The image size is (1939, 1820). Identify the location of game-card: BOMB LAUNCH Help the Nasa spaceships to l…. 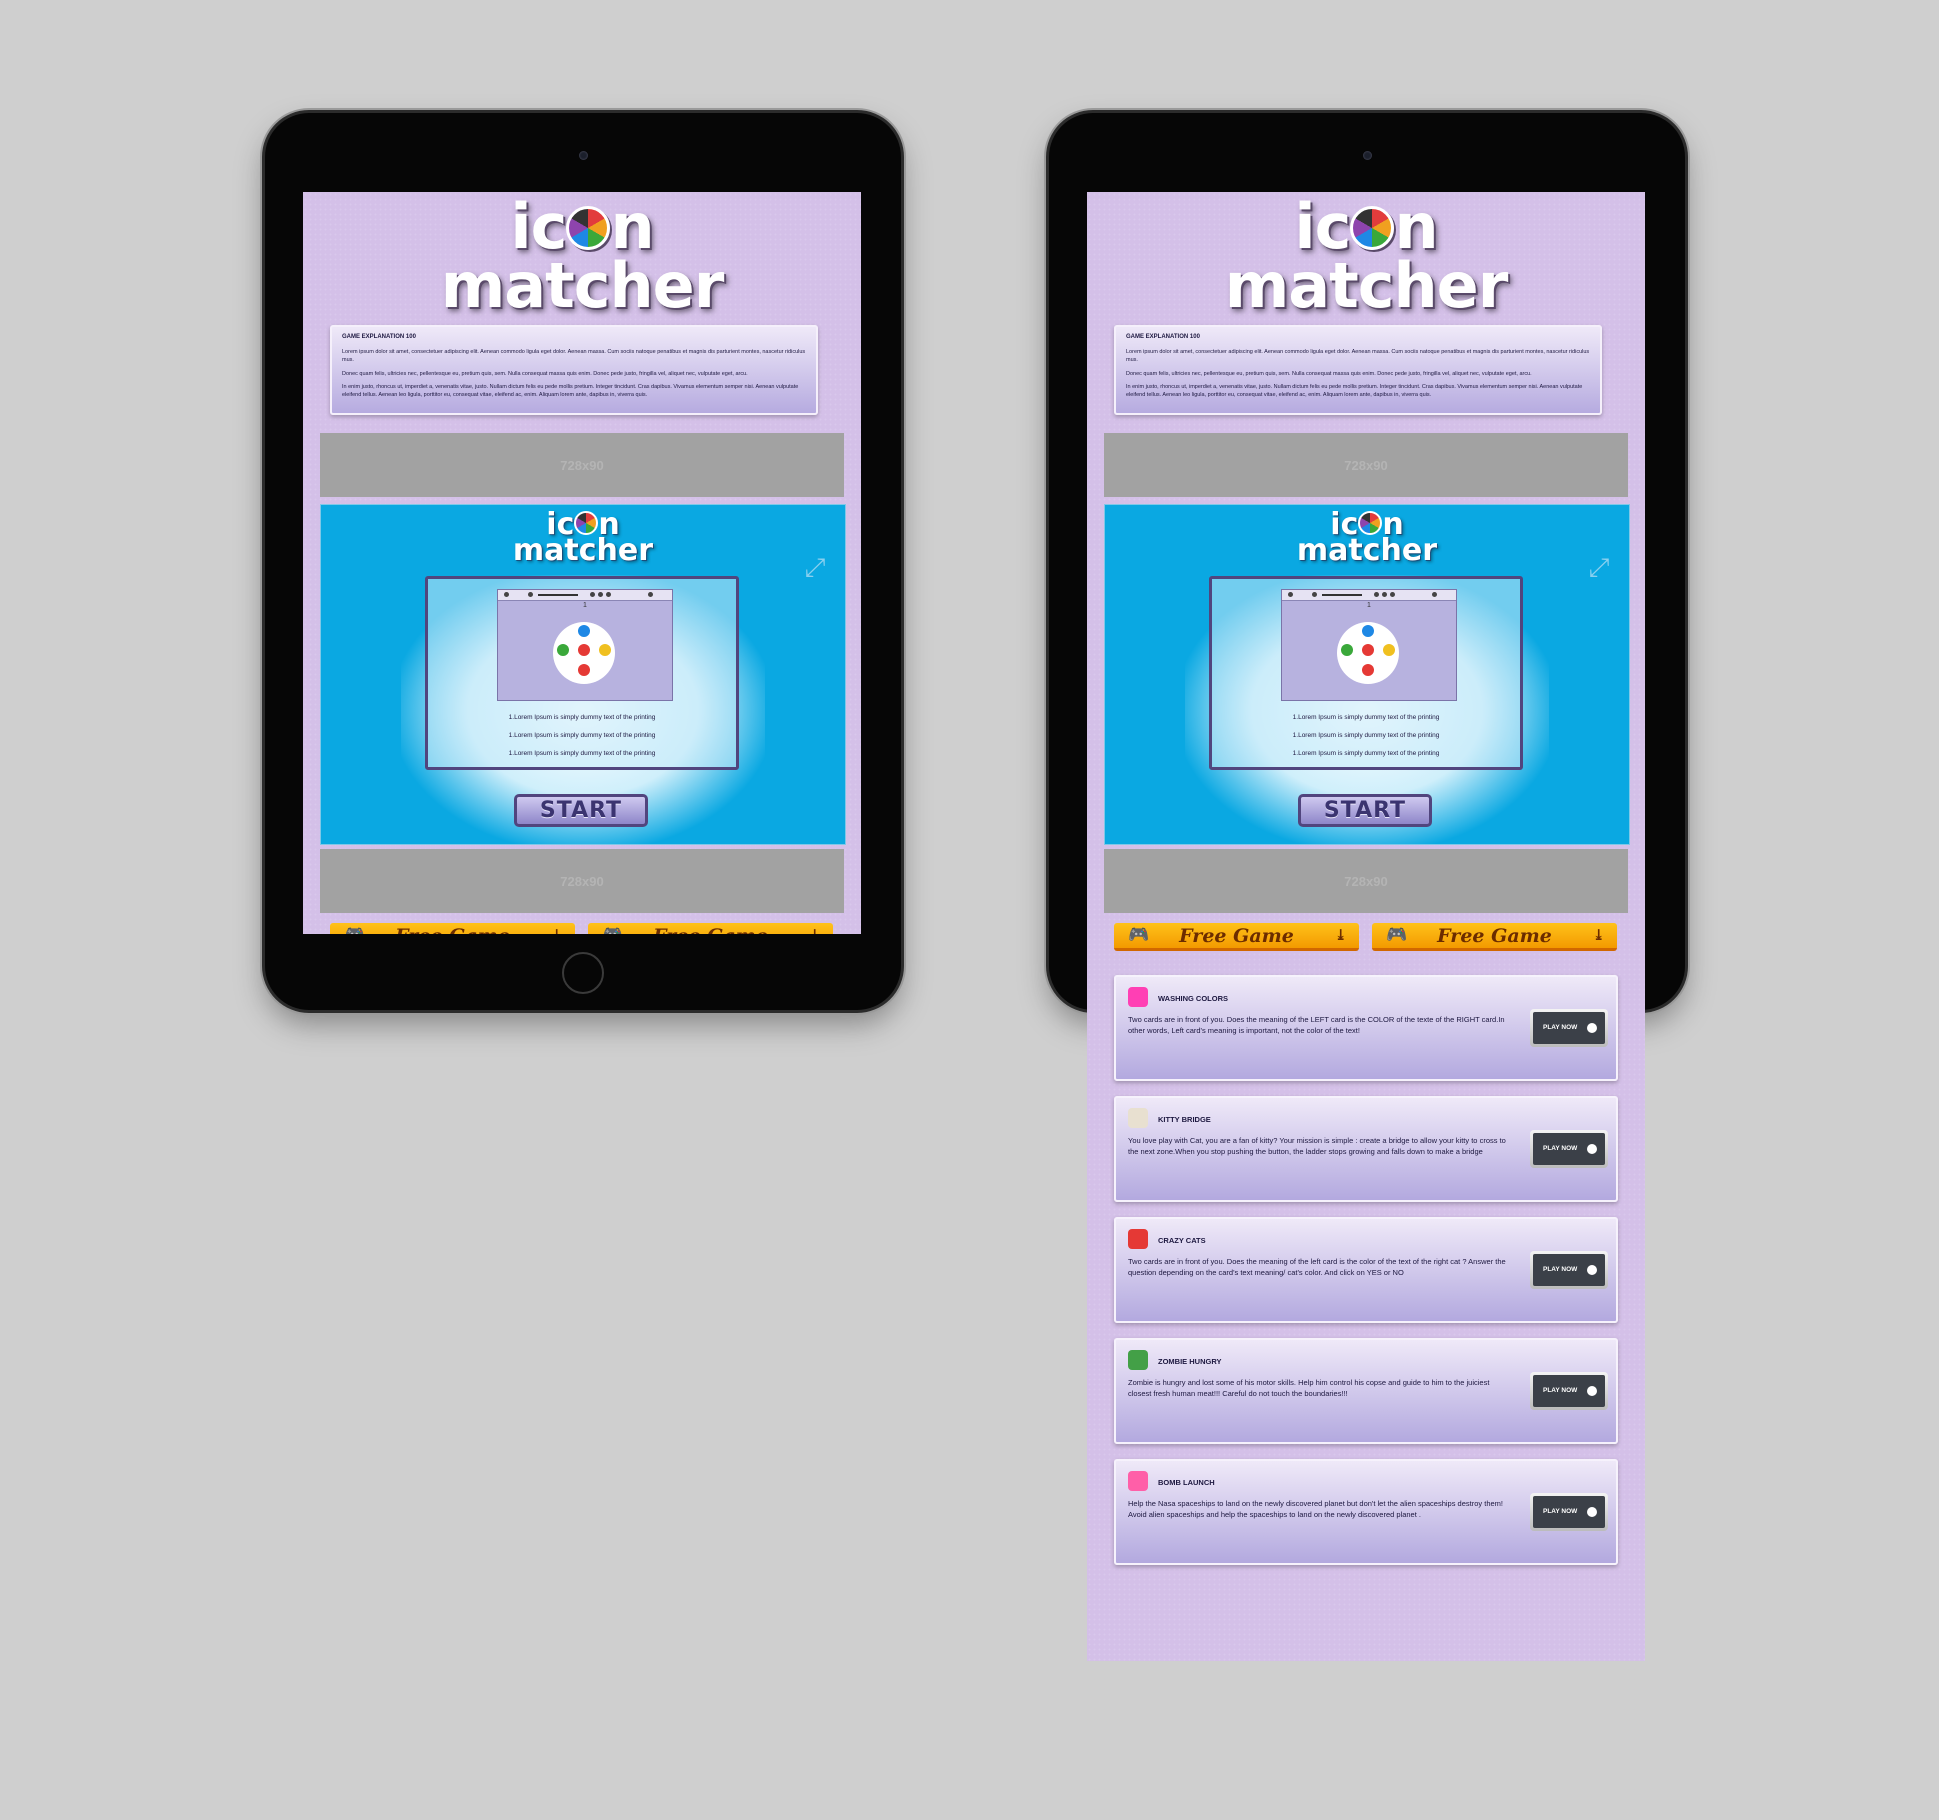
(1366, 1512).